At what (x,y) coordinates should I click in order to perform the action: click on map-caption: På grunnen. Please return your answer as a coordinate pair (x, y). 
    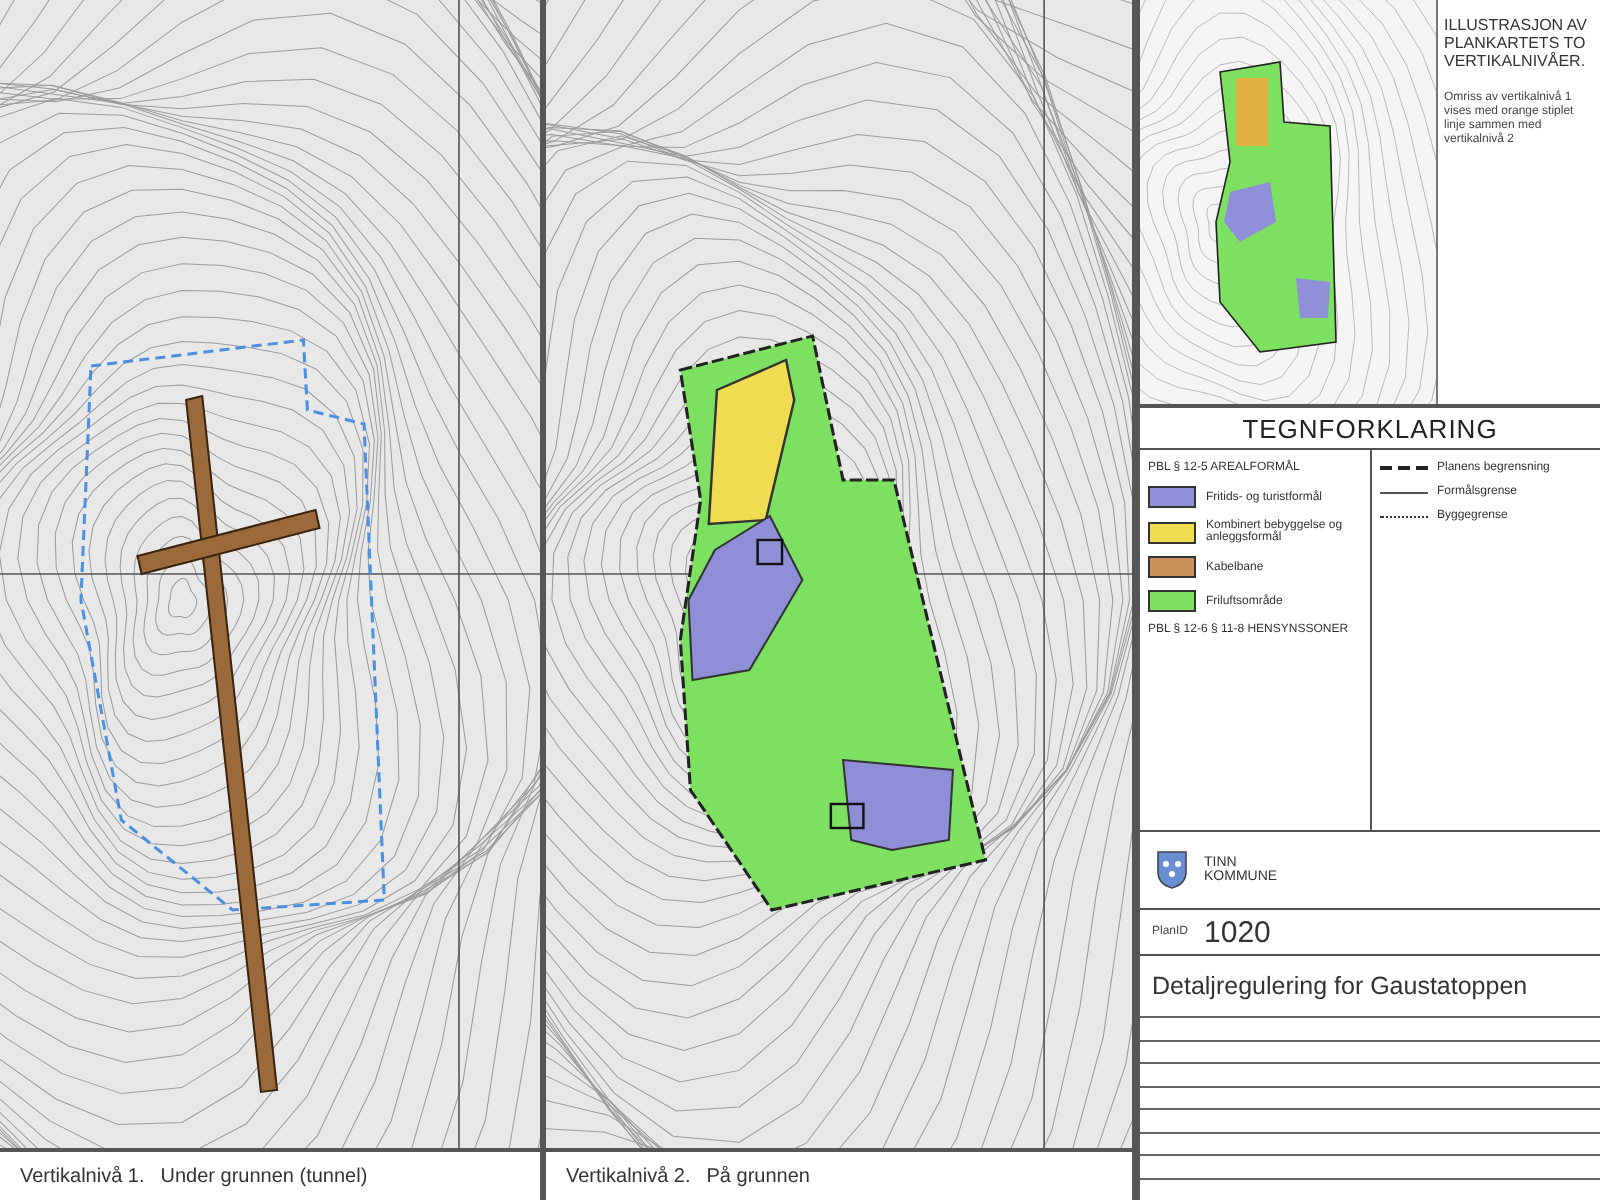
    Looking at the image, I should click on (758, 1176).